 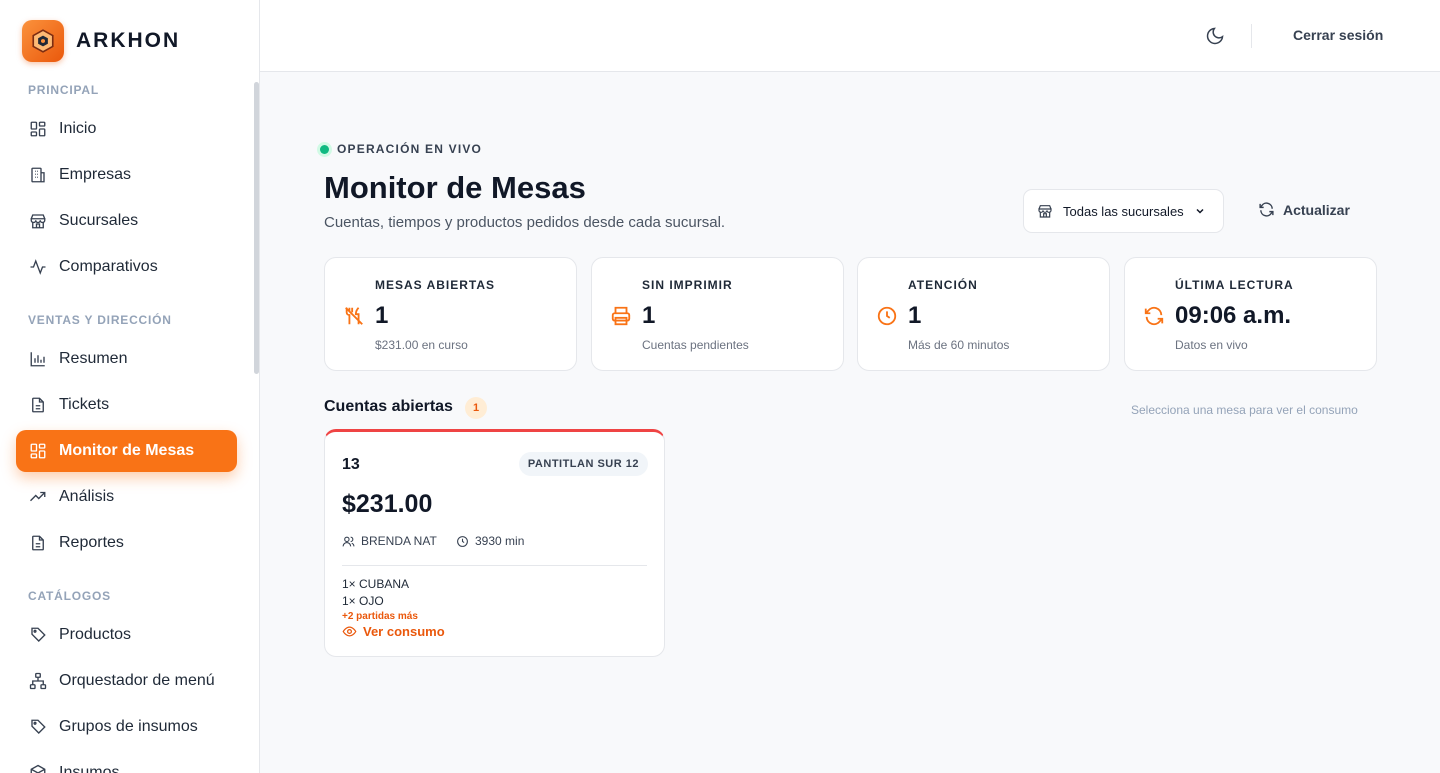 What do you see at coordinates (1266, 209) in the screenshot?
I see `refresh-icon` at bounding box center [1266, 209].